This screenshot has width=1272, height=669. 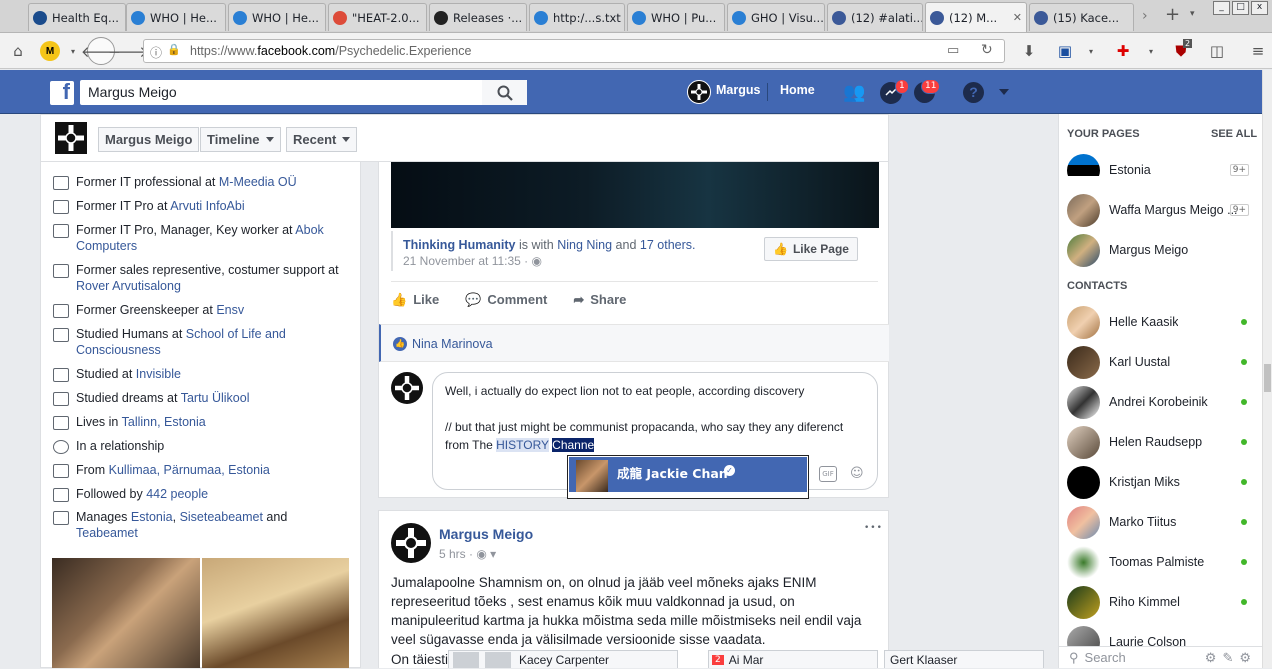 What do you see at coordinates (452, 344) in the screenshot?
I see `liker-link: Nina Marinova` at bounding box center [452, 344].